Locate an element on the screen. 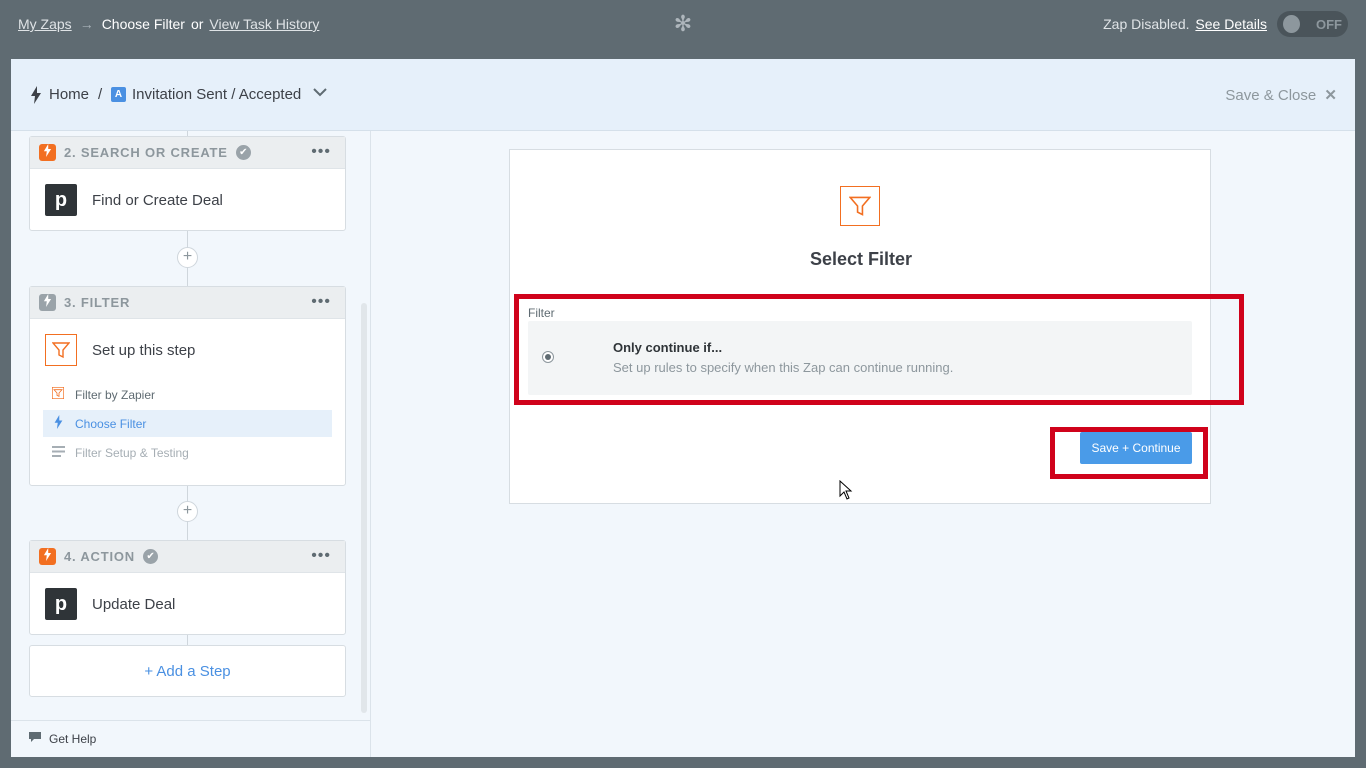  step-title: Set up this step is located at coordinates (144, 350).